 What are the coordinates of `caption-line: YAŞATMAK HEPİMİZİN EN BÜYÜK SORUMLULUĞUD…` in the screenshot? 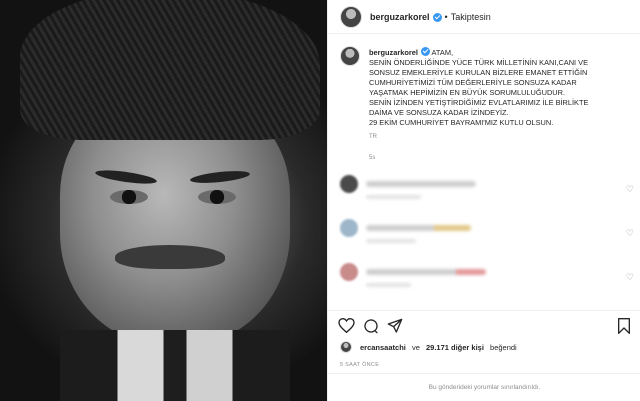 It's located at (467, 92).